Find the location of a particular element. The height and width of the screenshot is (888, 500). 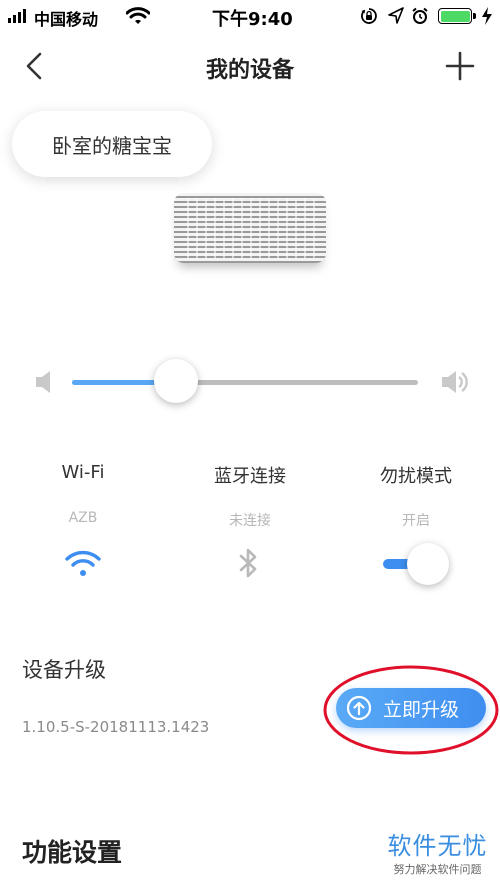

charging-bolt-icon is located at coordinates (487, 16).